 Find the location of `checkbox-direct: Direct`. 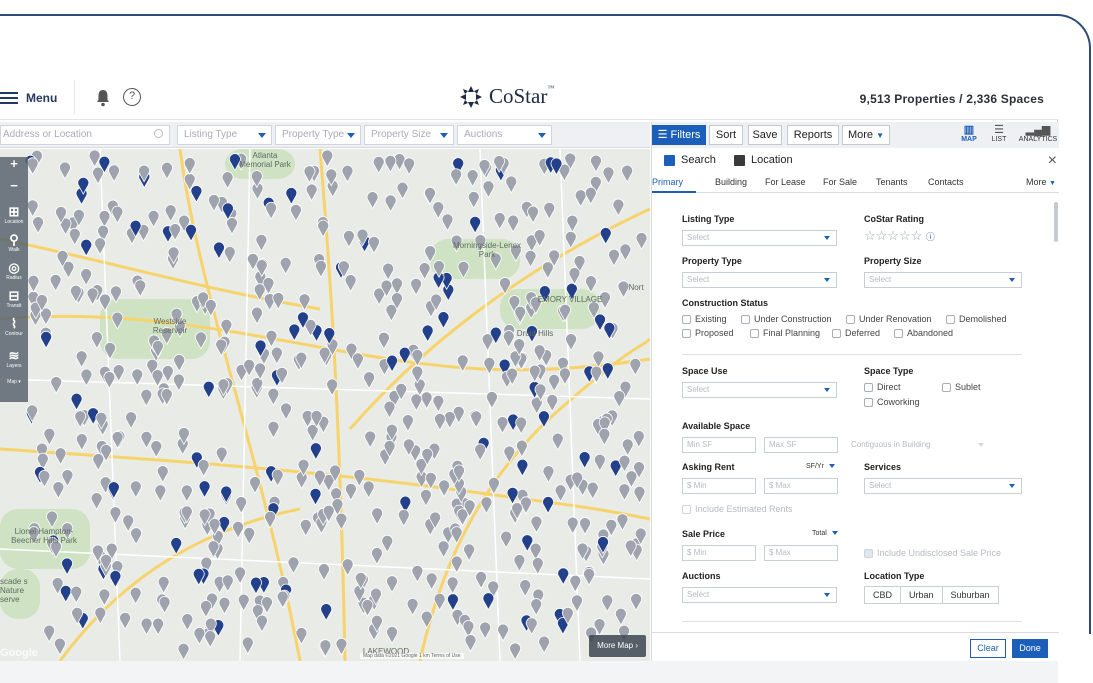

checkbox-direct: Direct is located at coordinates (882, 387).